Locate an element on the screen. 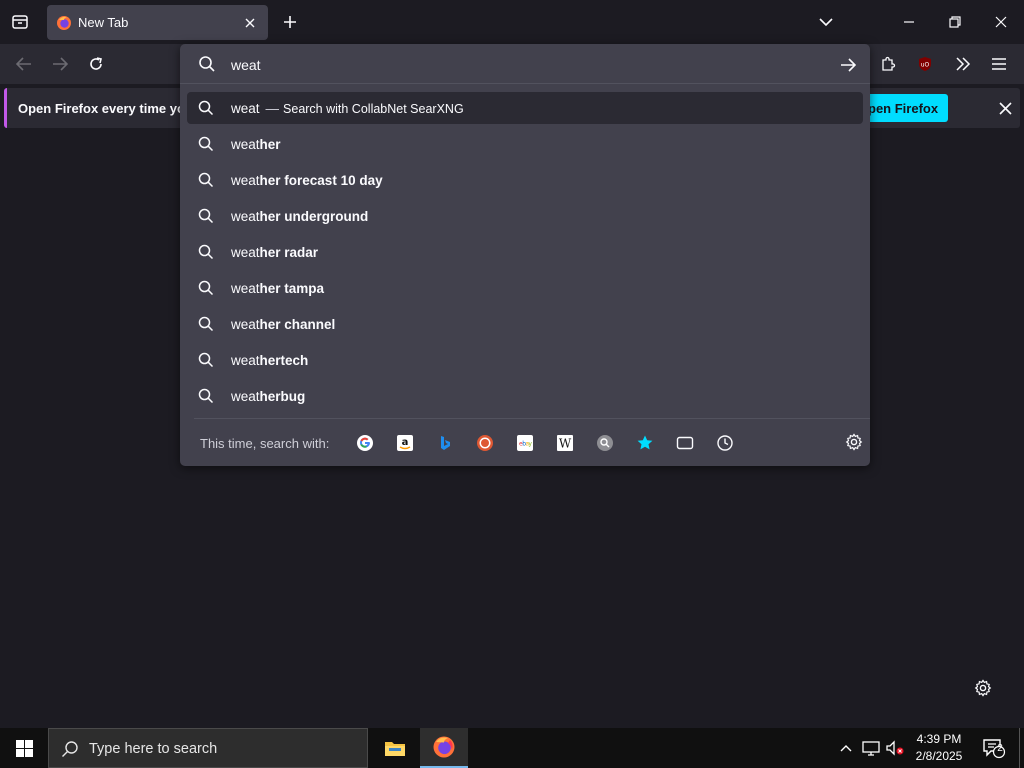 This screenshot has width=1024, height=768. restore-button is located at coordinates (955, 22).